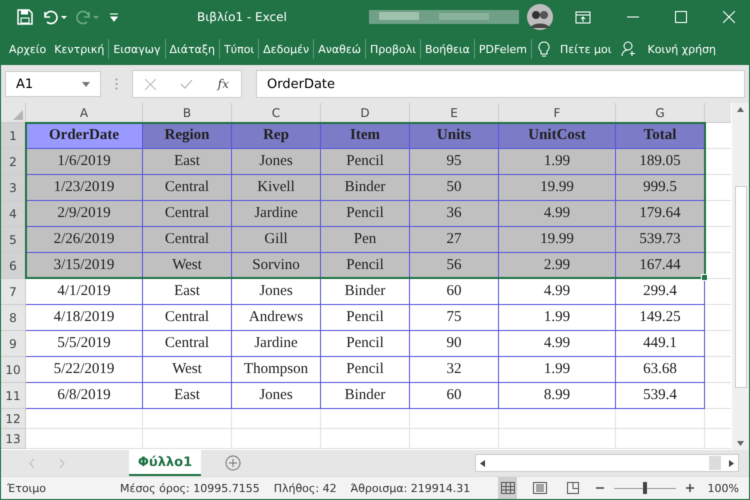  Describe the element at coordinates (681, 17) in the screenshot. I see `maximize-icon` at that location.